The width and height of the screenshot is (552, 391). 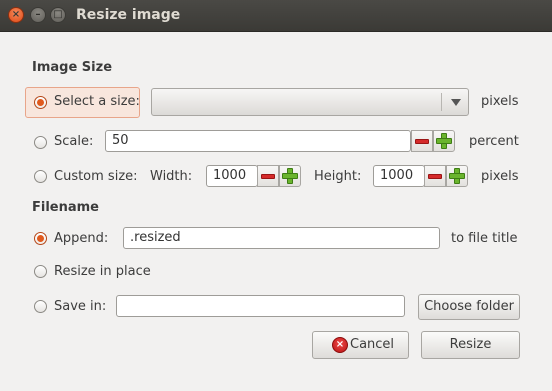 I want to click on scale-decrease-button, so click(x=422, y=141).